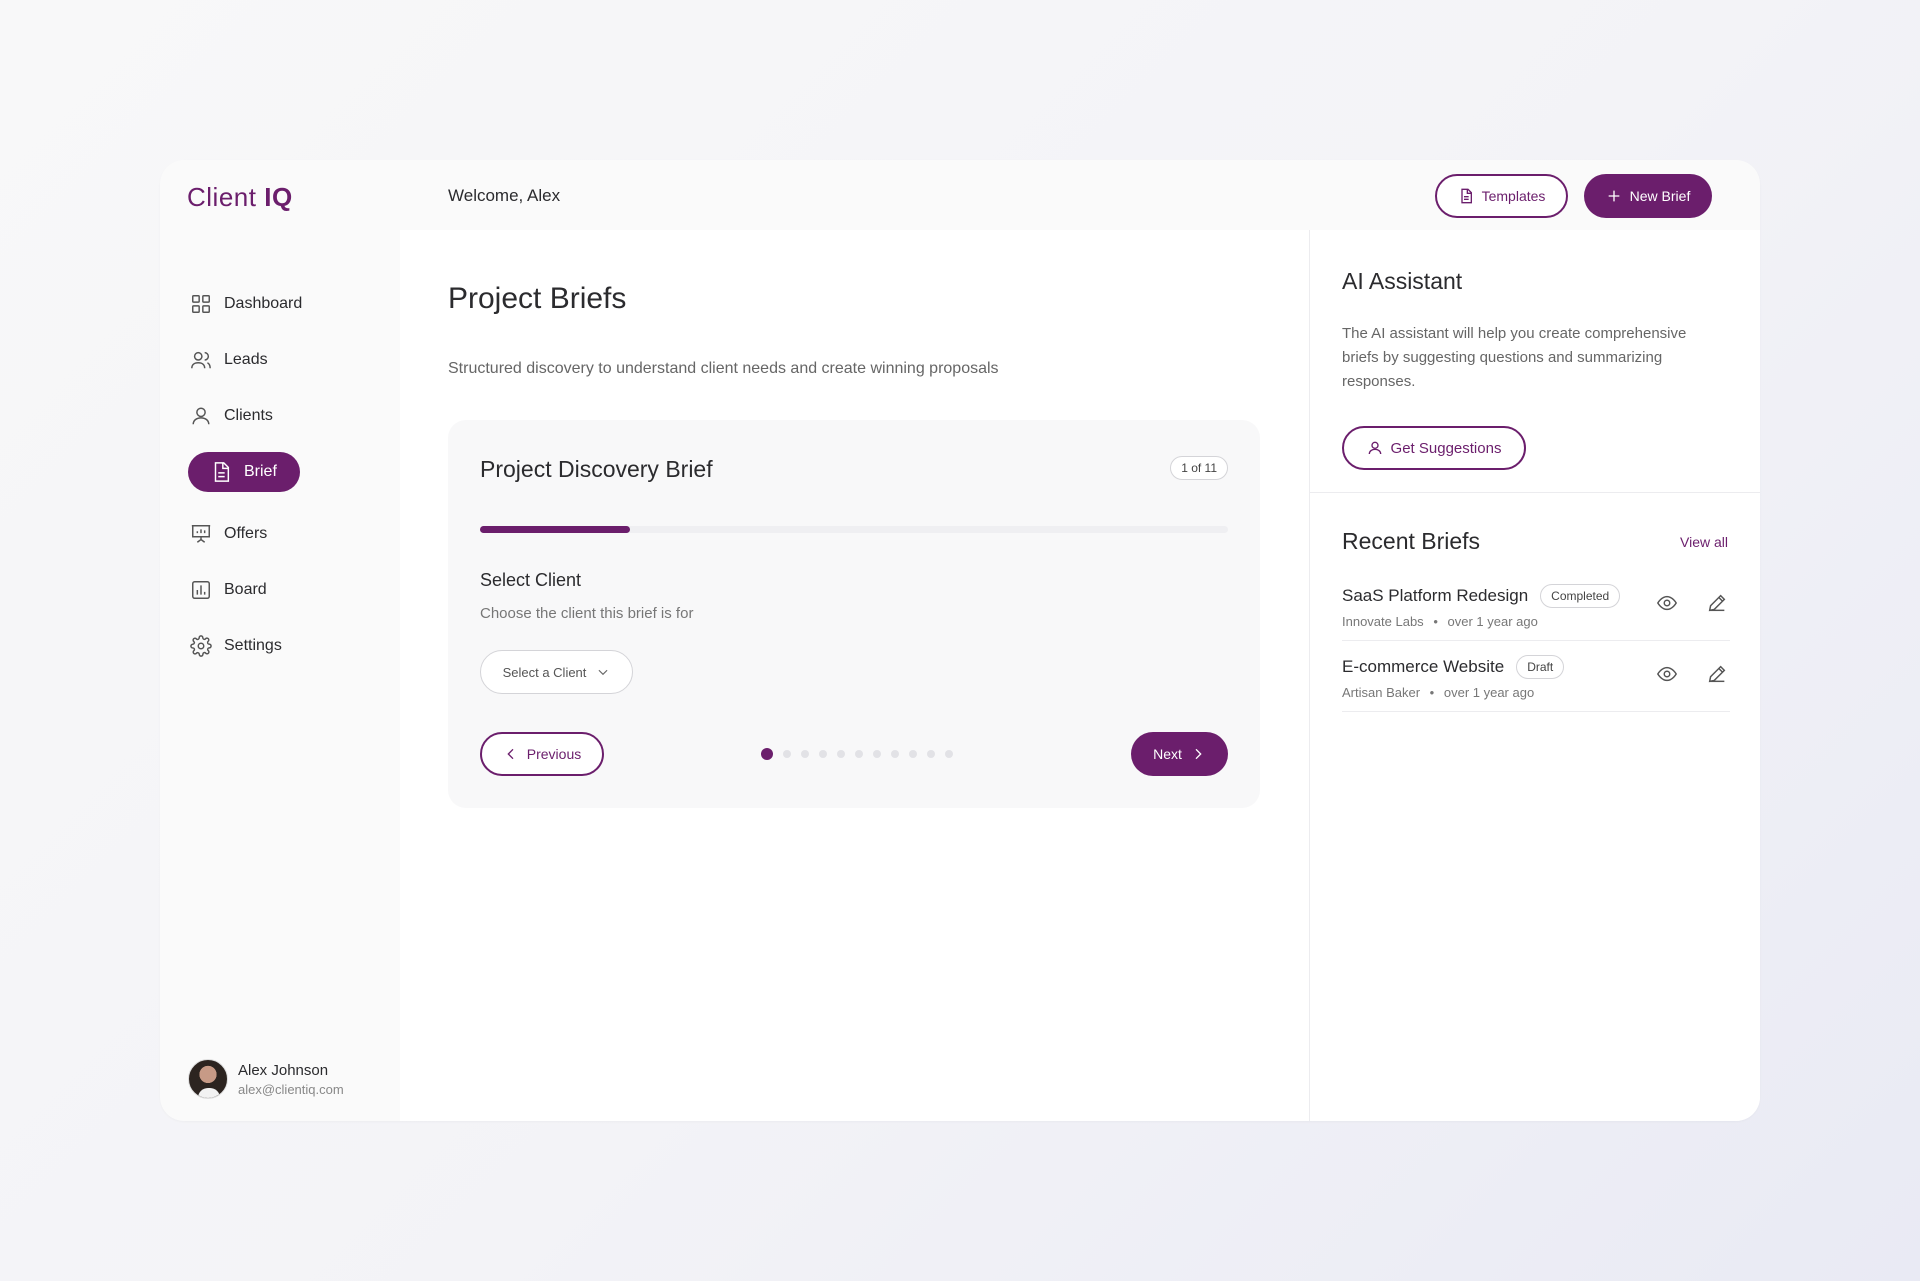 Image resolution: width=1920 pixels, height=1281 pixels. Describe the element at coordinates (1513, 196) in the screenshot. I see `templates-button-label: Templates` at that location.